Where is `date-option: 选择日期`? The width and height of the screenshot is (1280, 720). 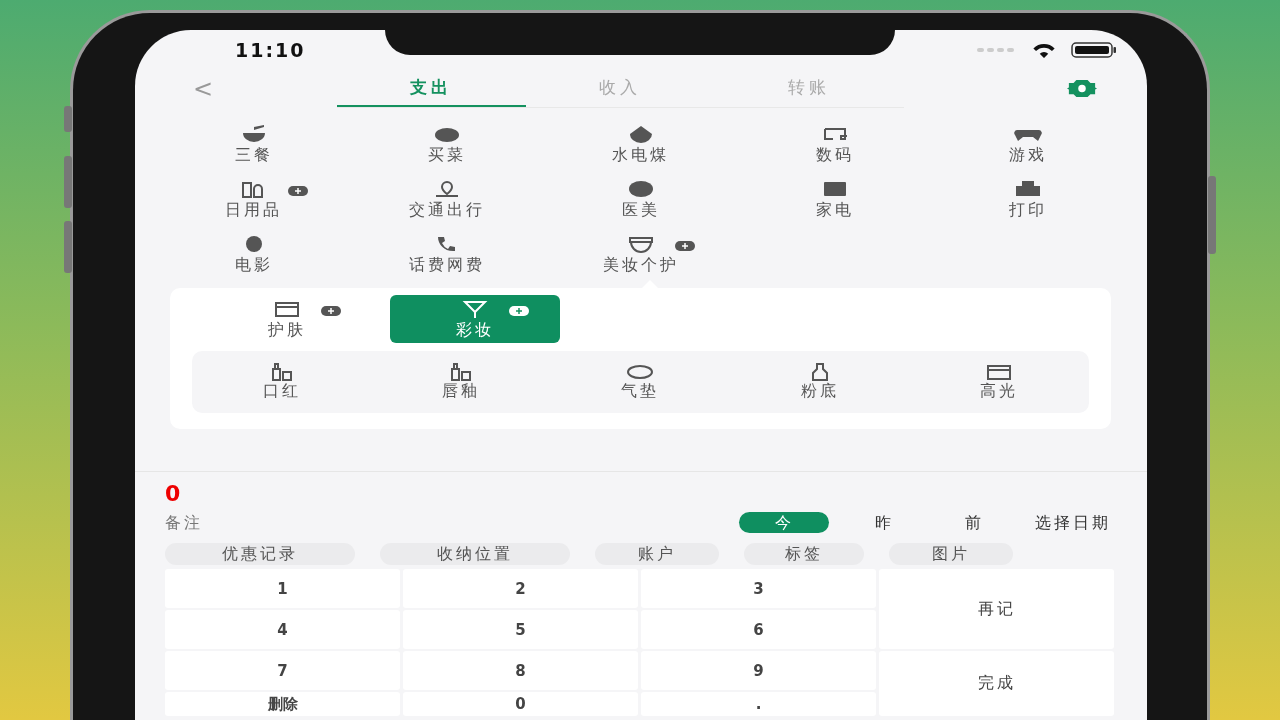
date-option: 选择日期 is located at coordinates (1073, 522).